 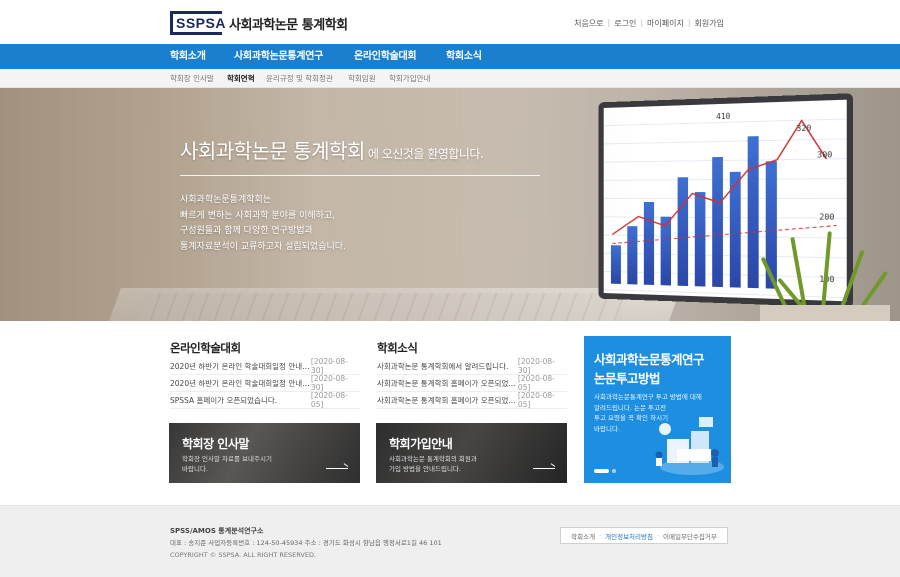 I want to click on sub-nav: 학회장 인사말 학회연혁 윤리규정 및 학회정관 학회임원 학회가입안내, so click(x=450, y=78).